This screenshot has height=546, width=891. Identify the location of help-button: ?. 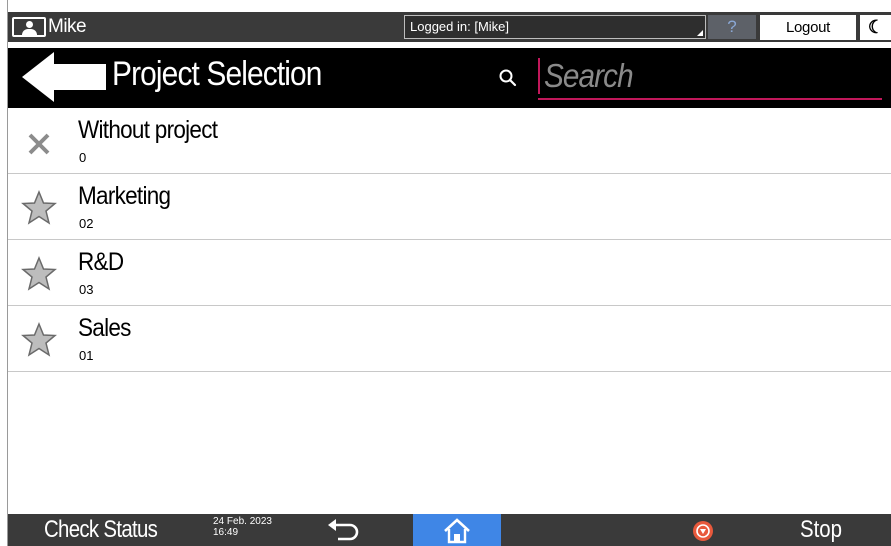
(732, 27).